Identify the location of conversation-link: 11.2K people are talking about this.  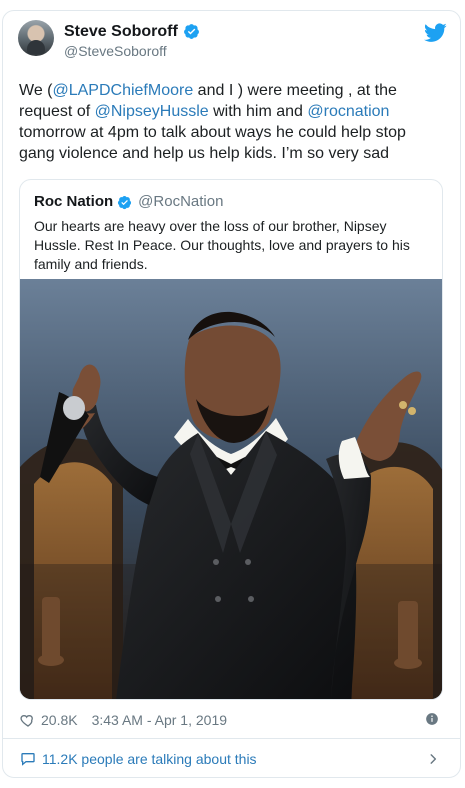
(230, 759).